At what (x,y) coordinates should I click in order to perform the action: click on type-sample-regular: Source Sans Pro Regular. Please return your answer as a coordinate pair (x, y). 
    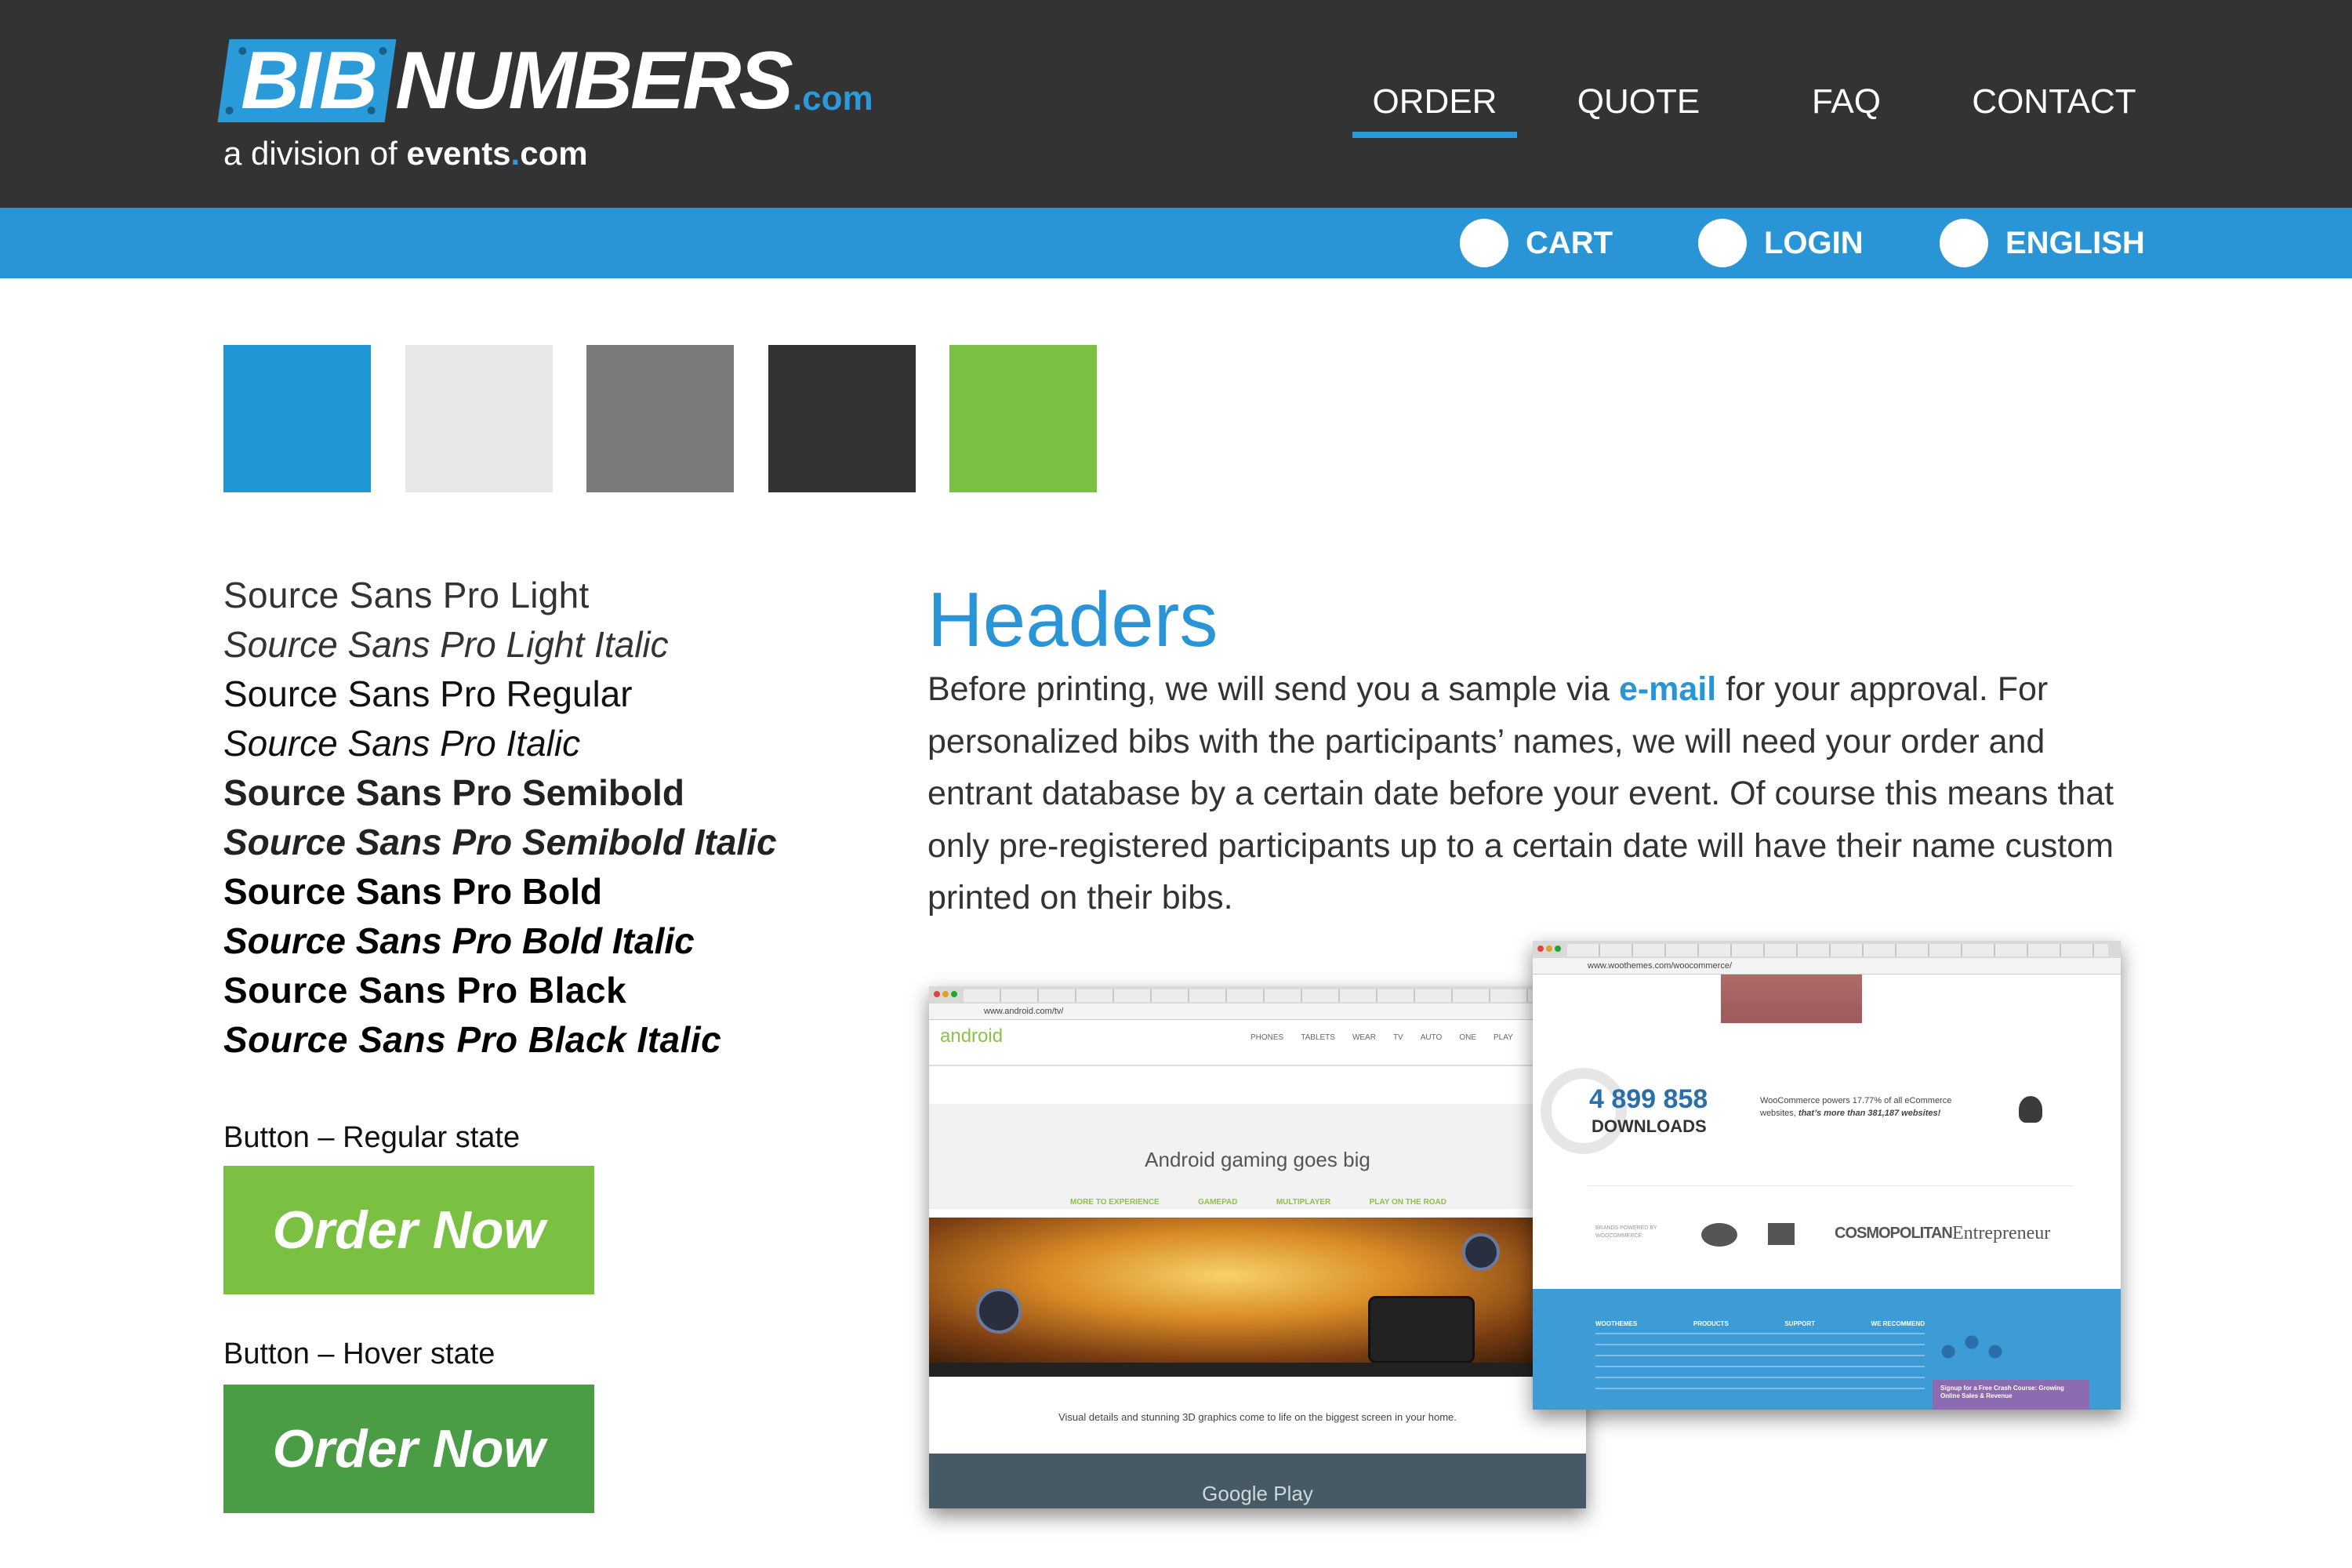
    Looking at the image, I should click on (428, 693).